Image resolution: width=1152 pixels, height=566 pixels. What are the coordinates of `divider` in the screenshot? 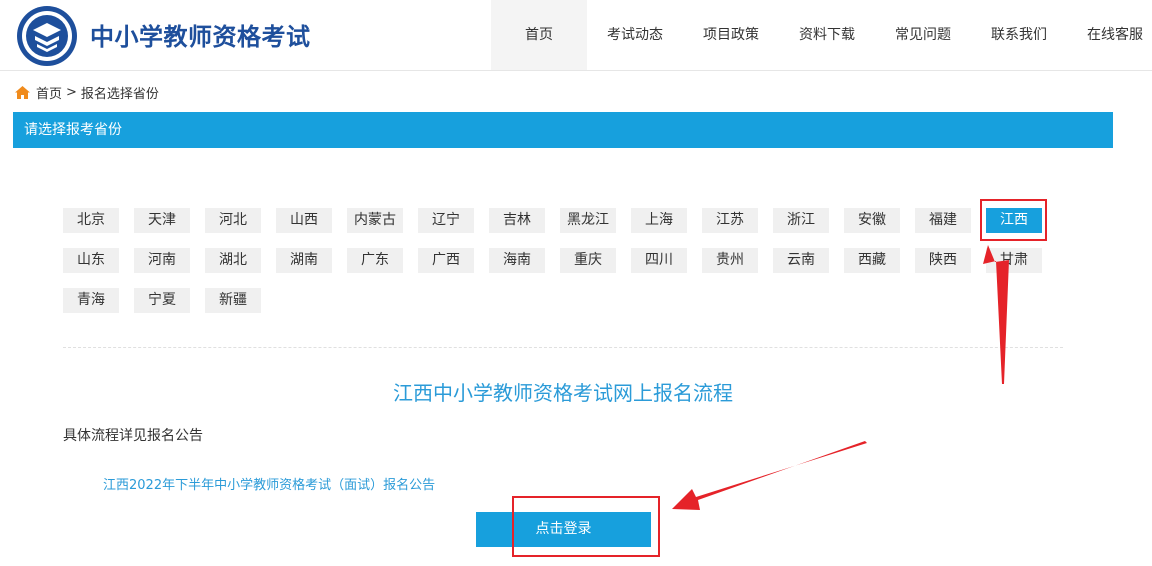 It's located at (563, 347).